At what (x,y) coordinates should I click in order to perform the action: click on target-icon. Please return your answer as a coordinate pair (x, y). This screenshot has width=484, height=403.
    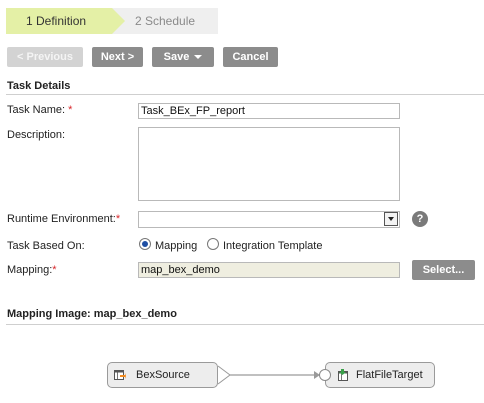
    Looking at the image, I should click on (343, 375).